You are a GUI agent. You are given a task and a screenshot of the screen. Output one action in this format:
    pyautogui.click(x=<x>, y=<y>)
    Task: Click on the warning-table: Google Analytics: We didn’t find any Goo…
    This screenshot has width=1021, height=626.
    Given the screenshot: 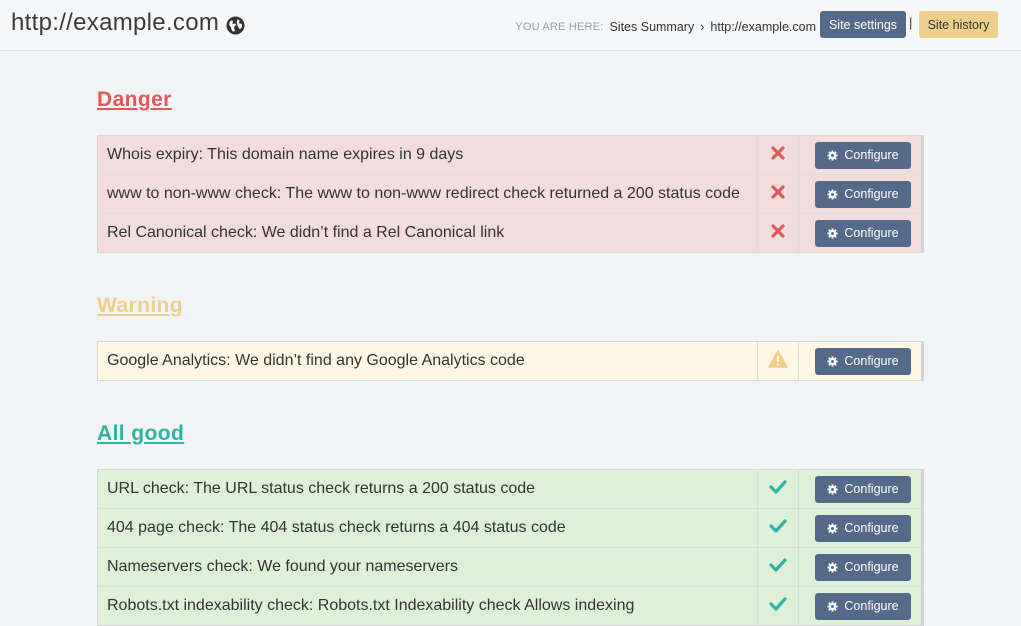 What is the action you would take?
    pyautogui.click(x=510, y=361)
    